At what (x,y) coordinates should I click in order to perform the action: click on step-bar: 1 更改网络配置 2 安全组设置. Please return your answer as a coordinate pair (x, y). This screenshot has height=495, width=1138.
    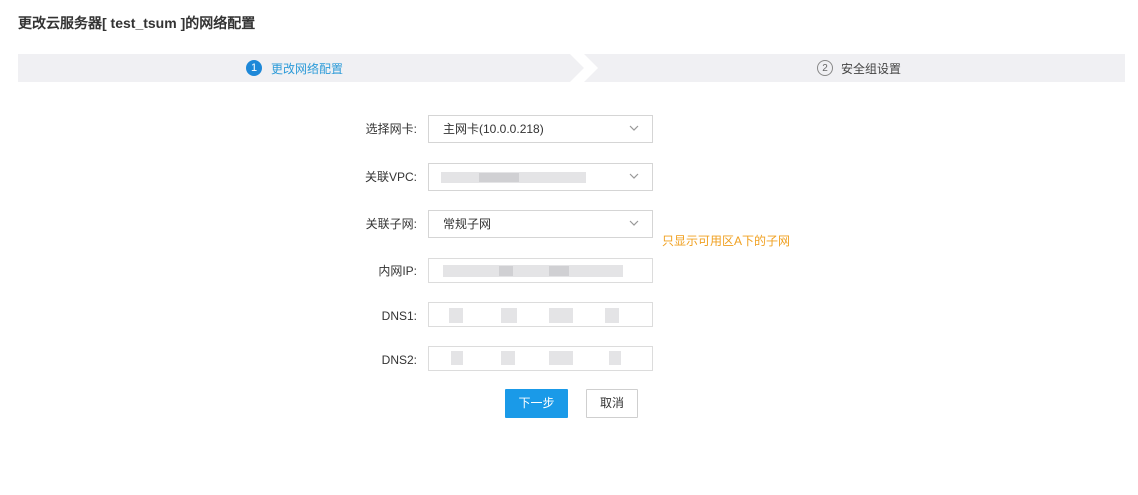
    Looking at the image, I should click on (571, 68).